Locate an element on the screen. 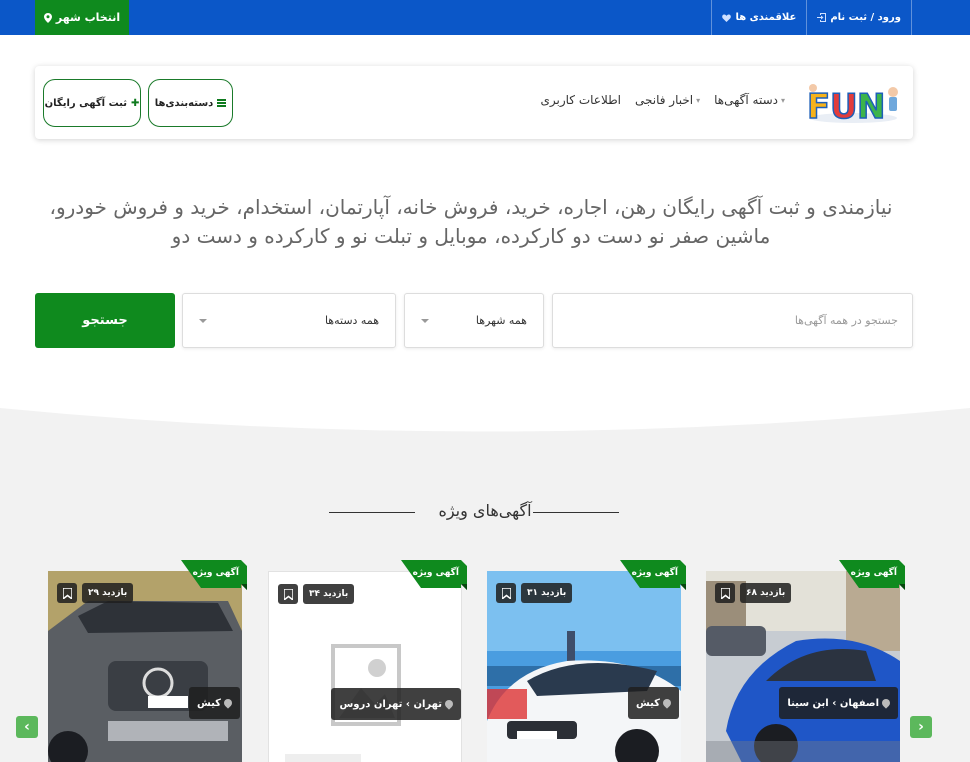 The width and height of the screenshot is (970, 762). featured-card: ۳۱ بازدید کیش is located at coordinates (584, 666).